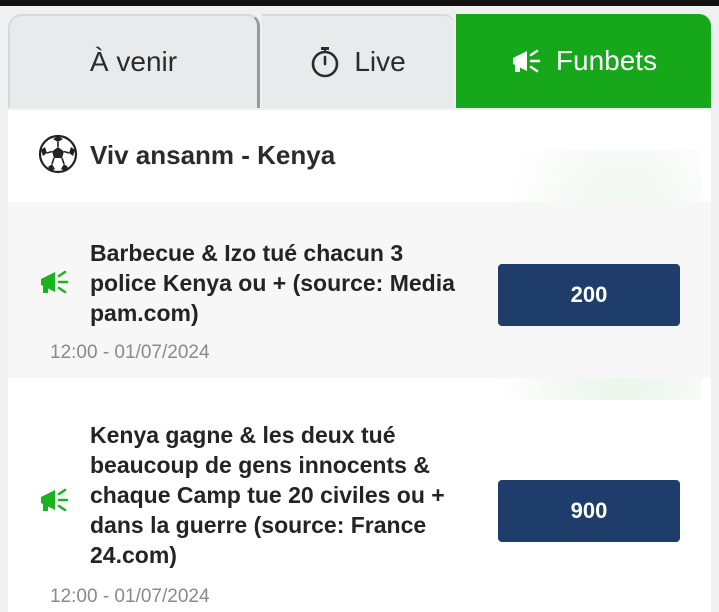  I want to click on tab-live-label: Live, so click(380, 61).